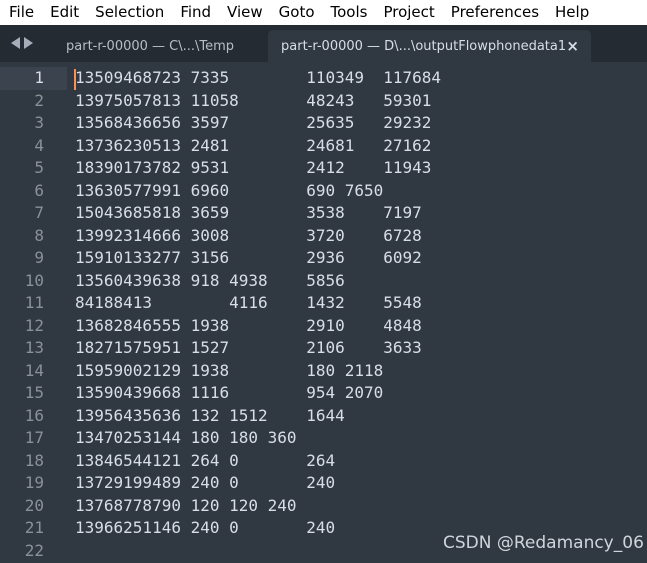 Image resolution: width=647 pixels, height=563 pixels. I want to click on code-line: 10 13560439638 918 4938 5856, so click(323, 281).